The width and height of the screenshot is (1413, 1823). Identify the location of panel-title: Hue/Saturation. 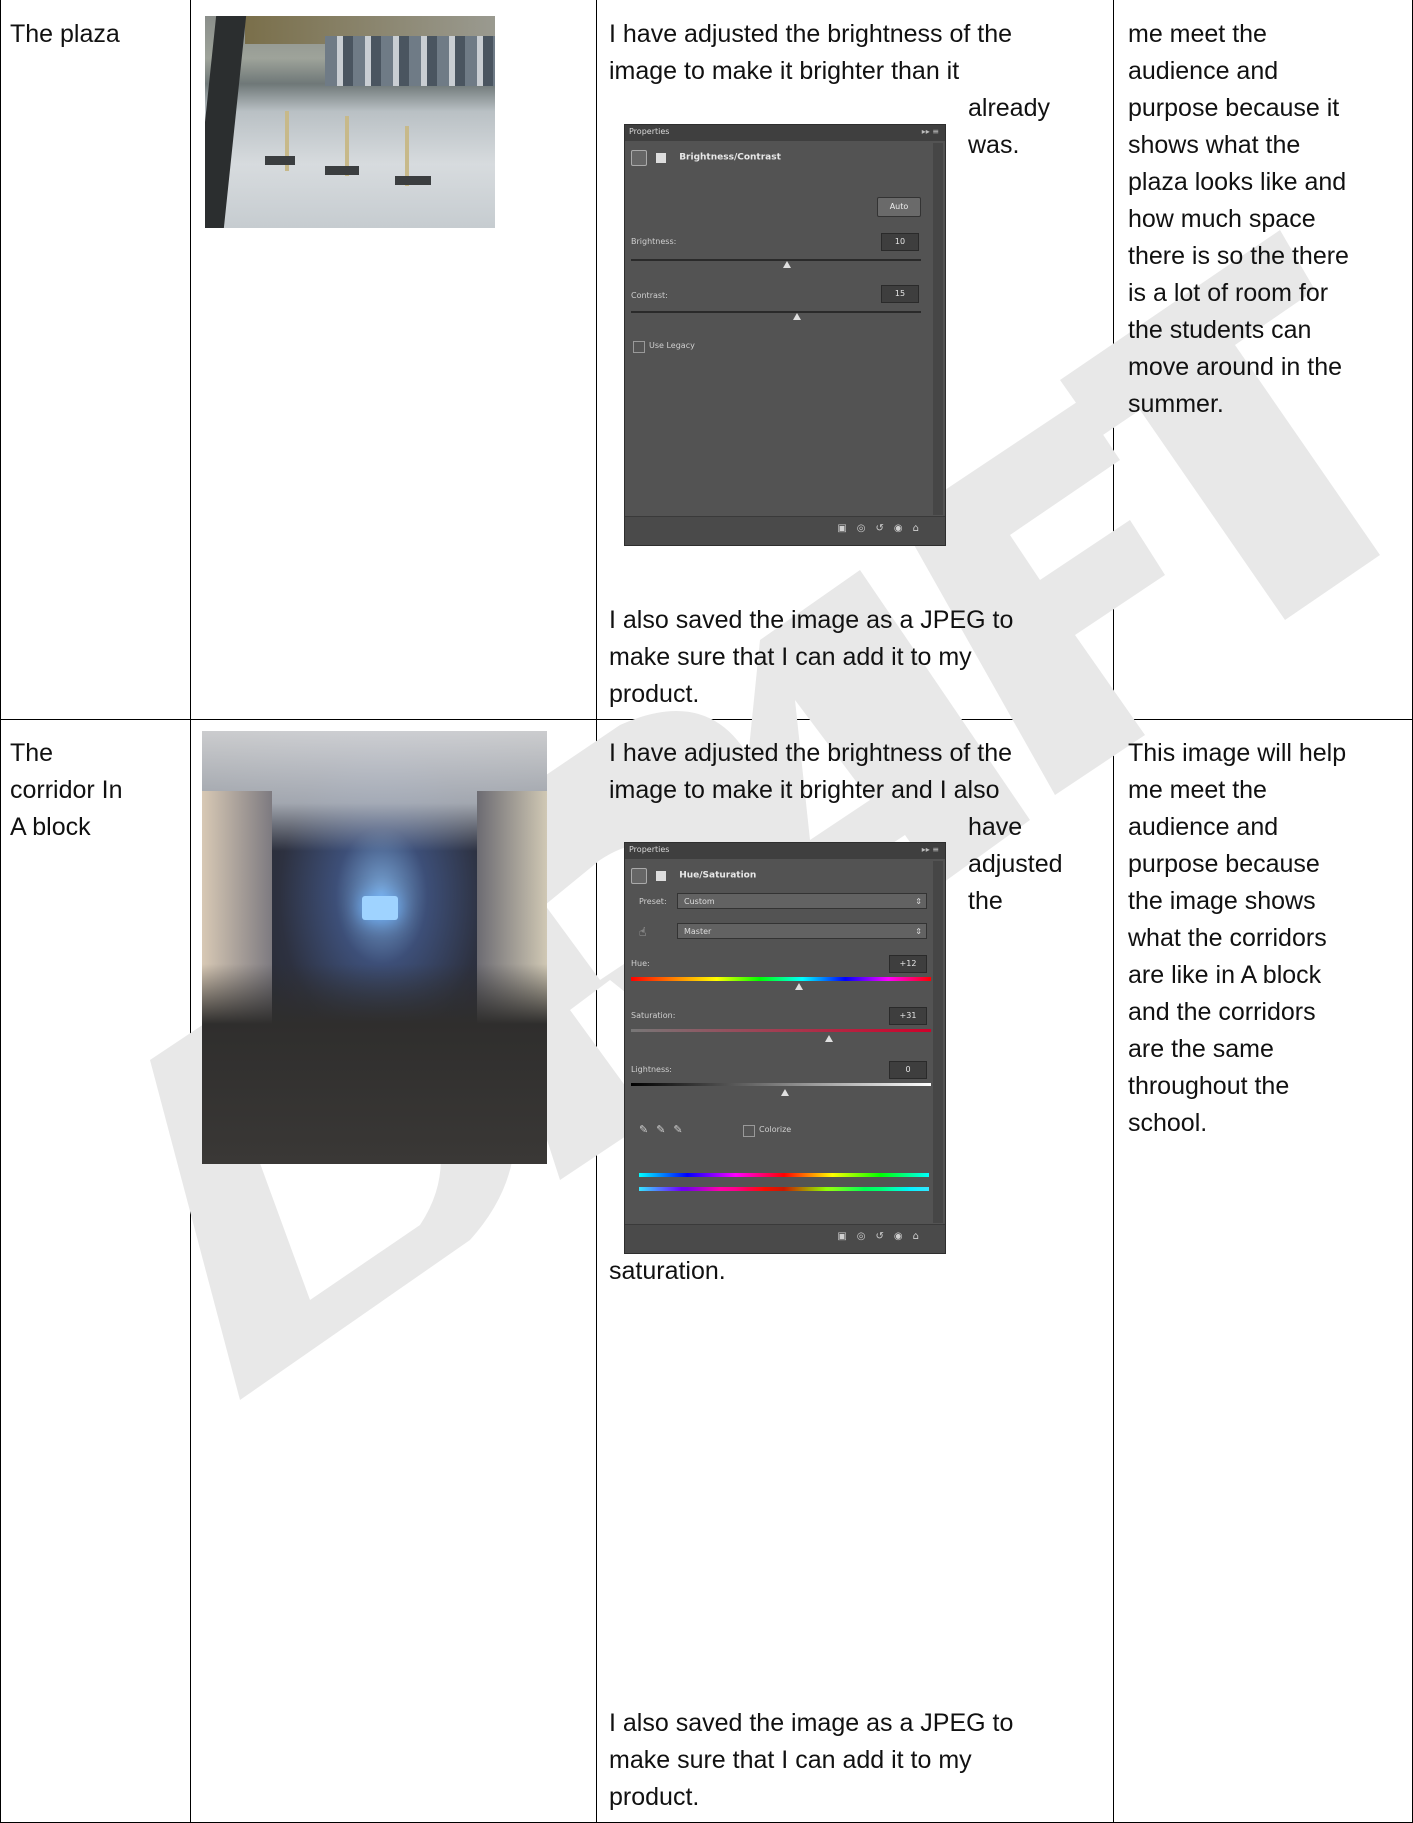
(718, 875).